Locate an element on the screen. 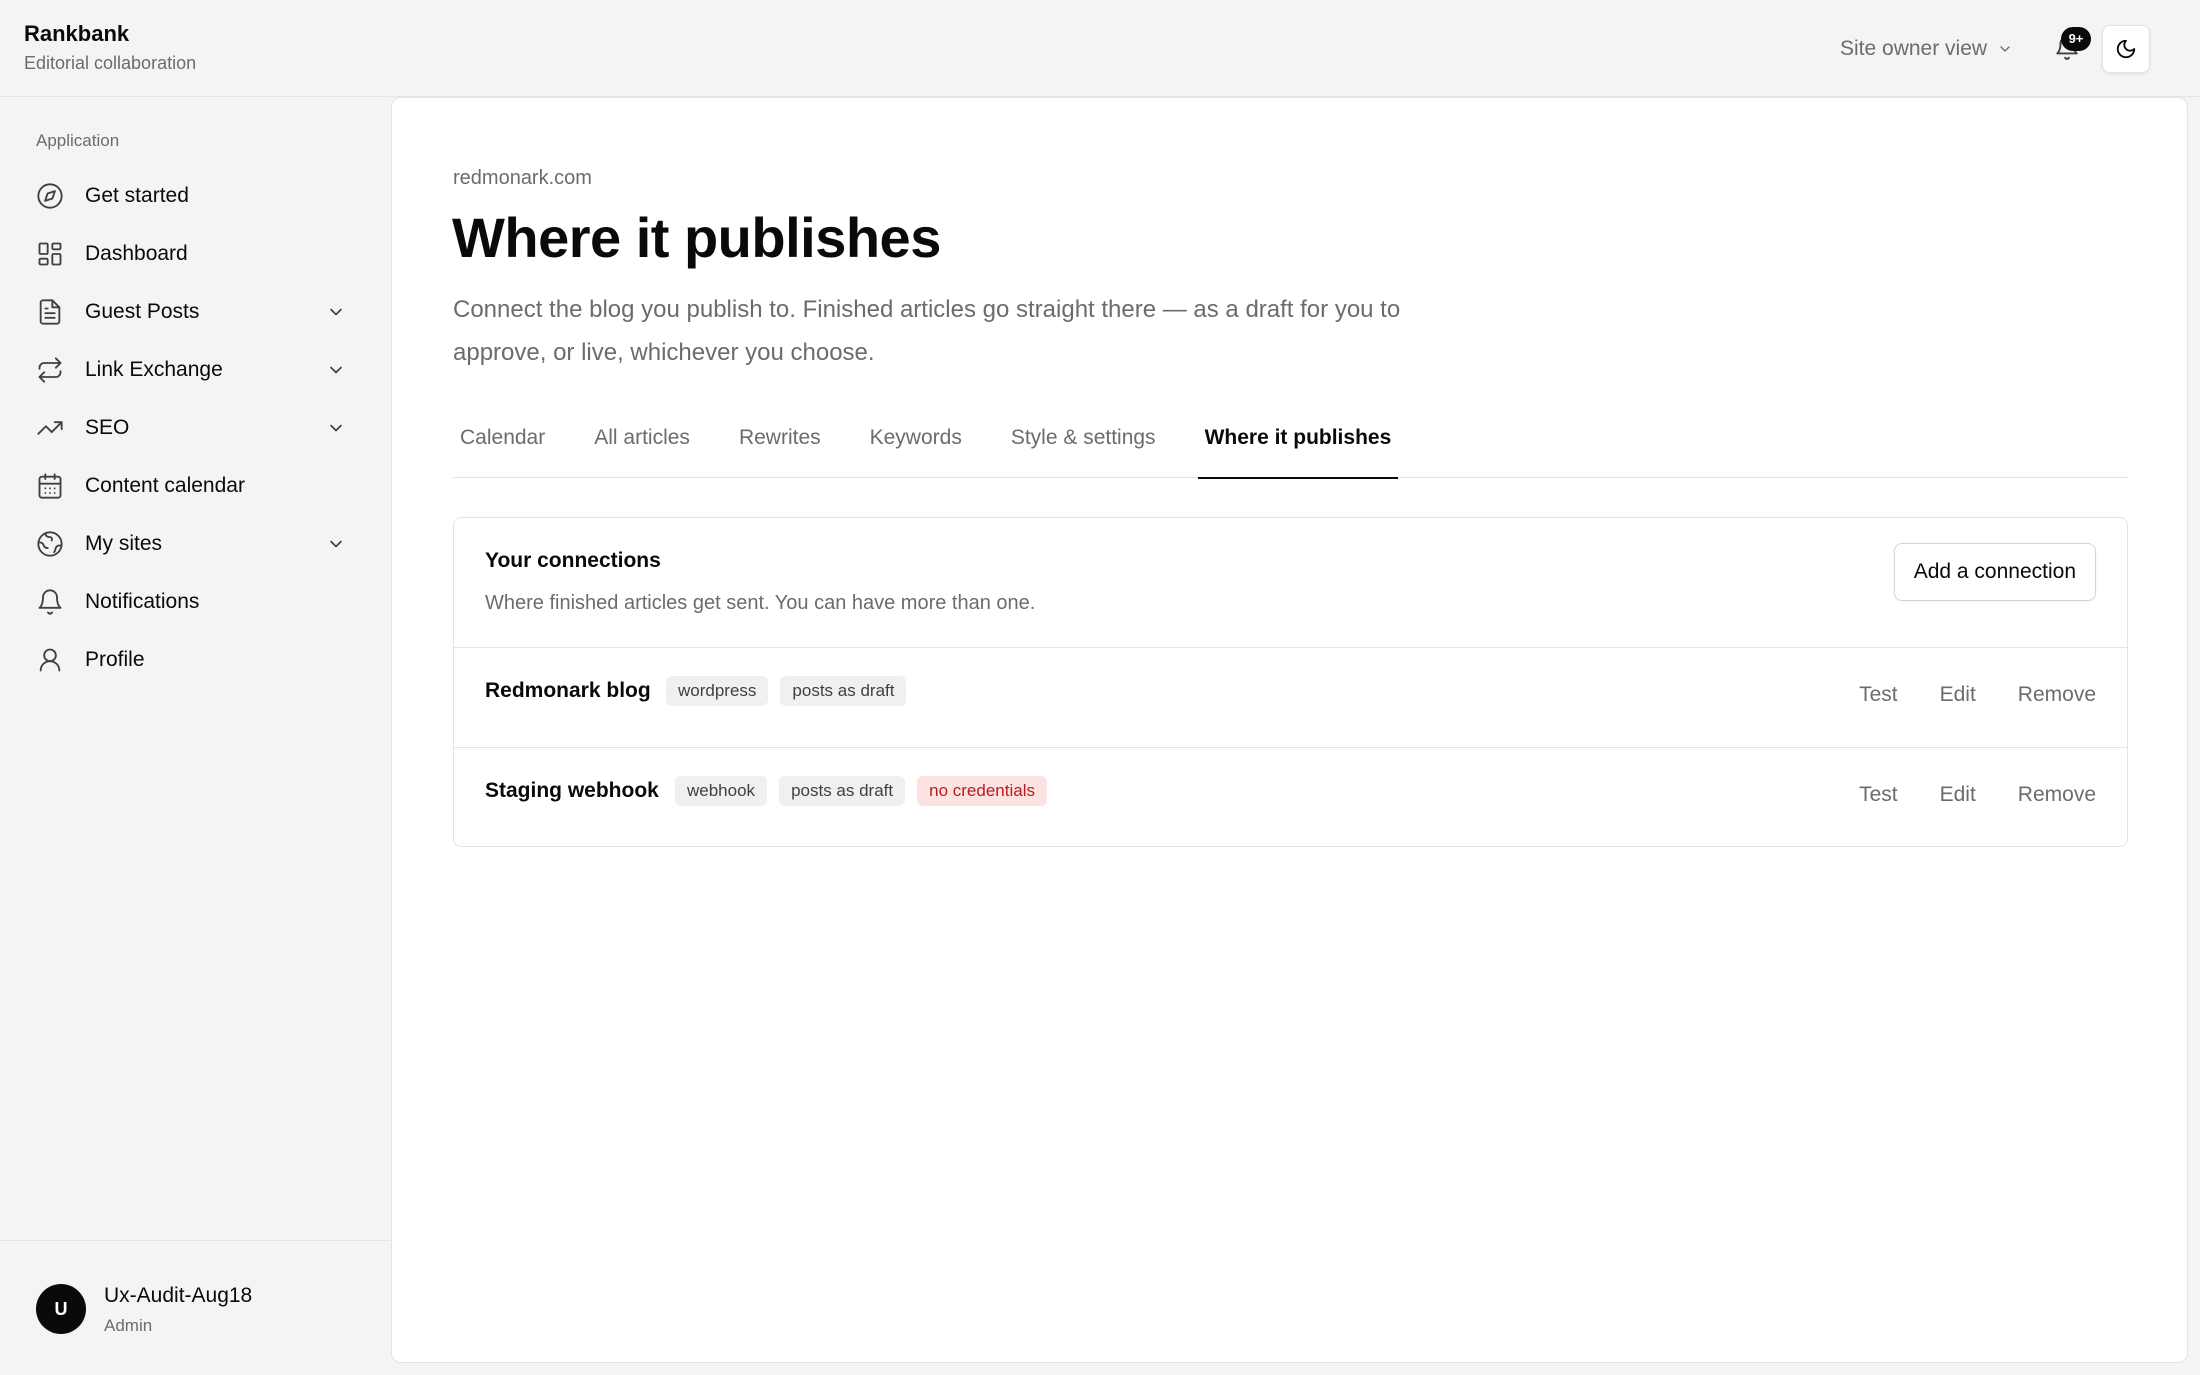 This screenshot has height=1375, width=2200. tab-rewrites: Rewrites is located at coordinates (780, 444).